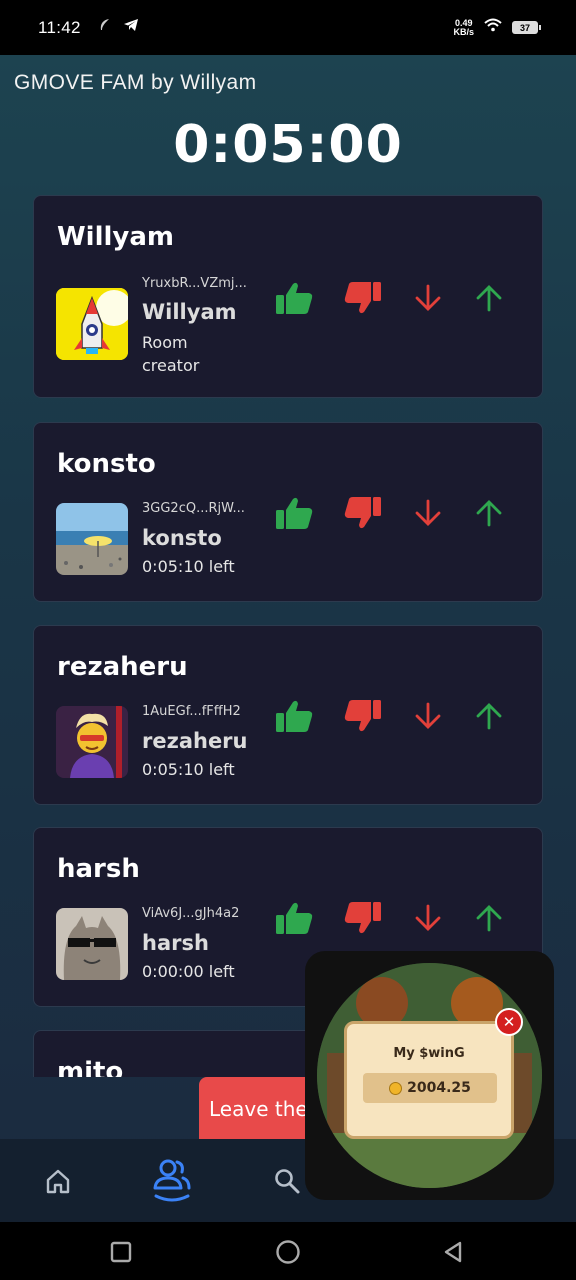  Describe the element at coordinates (287, 1181) in the screenshot. I see `search-icon` at that location.